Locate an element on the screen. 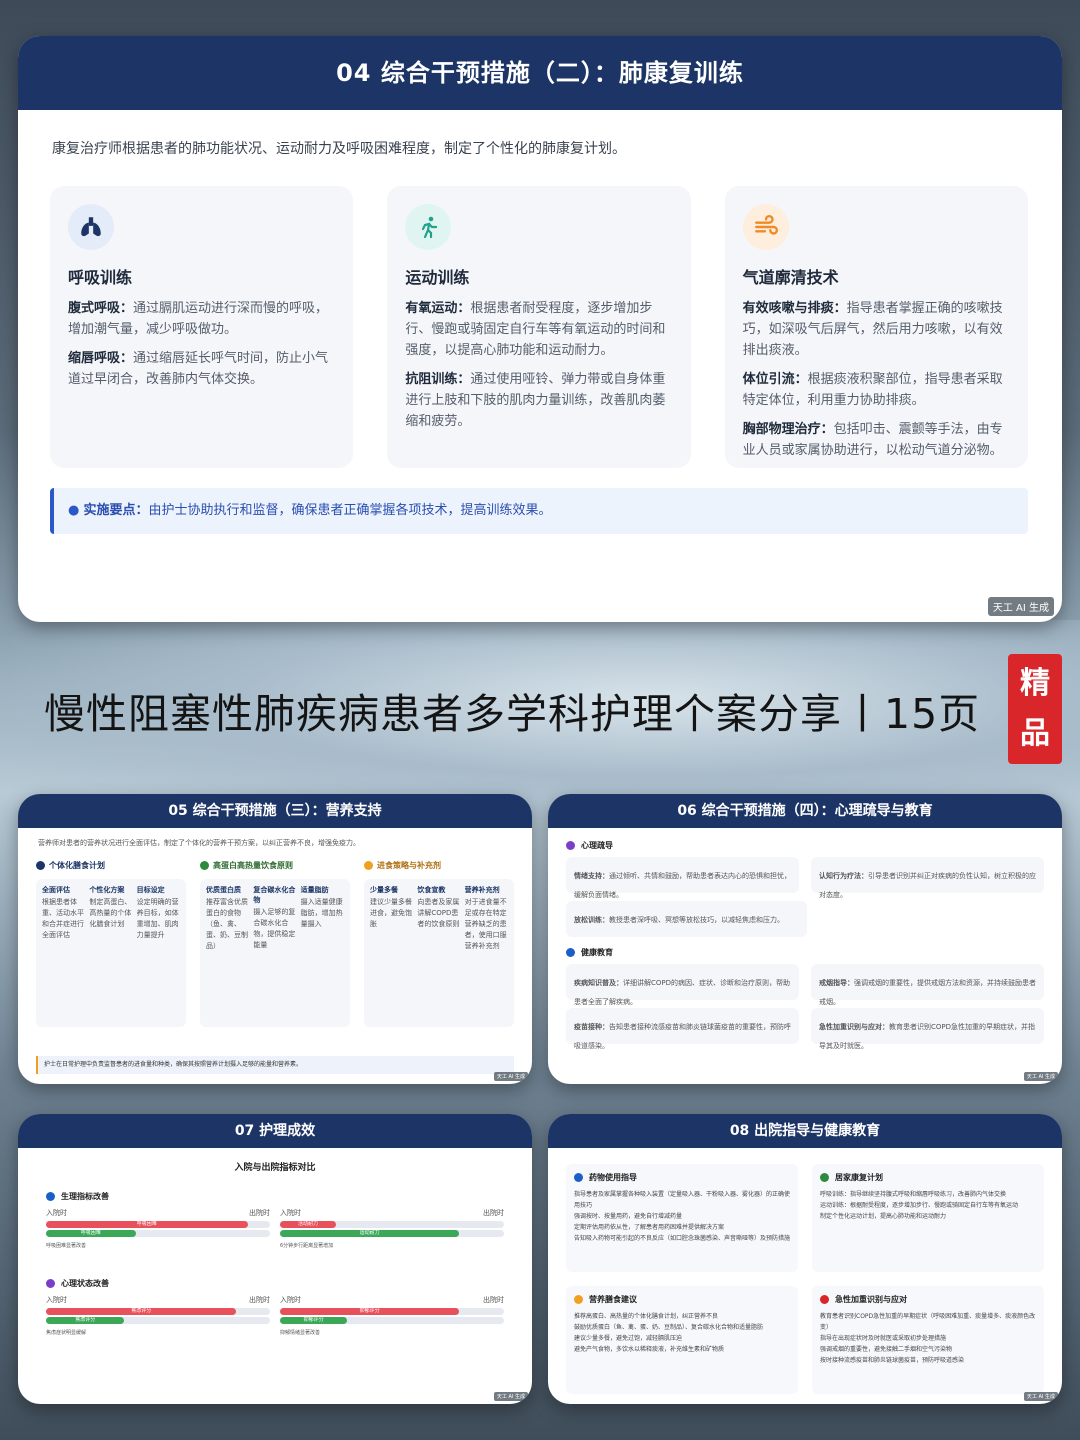 The width and height of the screenshot is (1080, 1440). block-item: 制定个性化运动计划，提高心肺功能和运动耐力 is located at coordinates (883, 1216).